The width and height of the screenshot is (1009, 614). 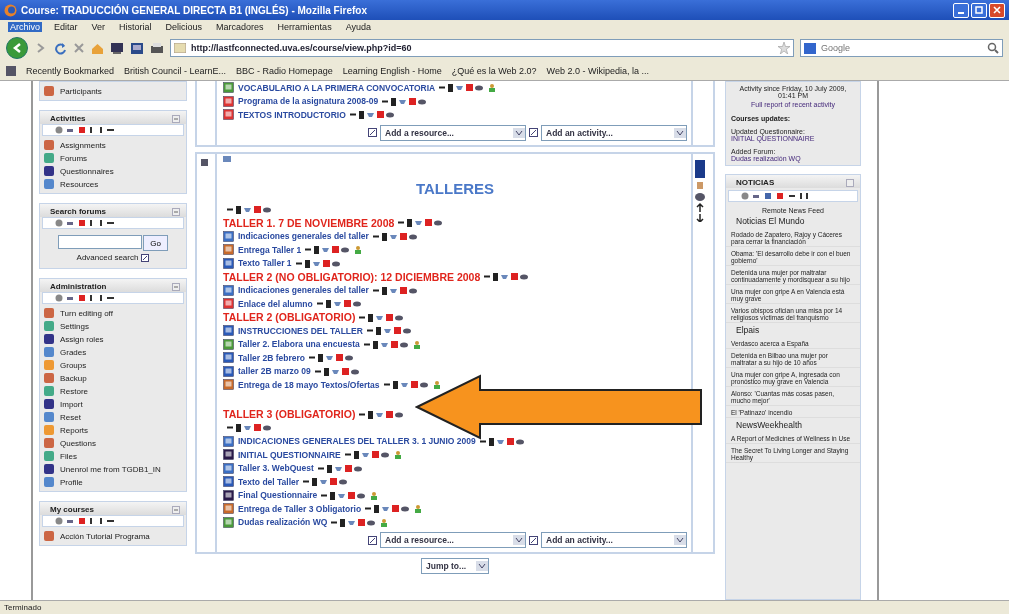 What do you see at coordinates (73, 378) in the screenshot?
I see `sidebar-link: Backup` at bounding box center [73, 378].